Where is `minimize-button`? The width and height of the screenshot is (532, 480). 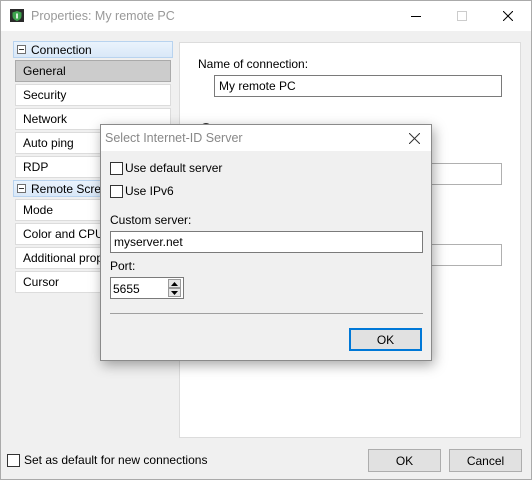 minimize-button is located at coordinates (416, 16).